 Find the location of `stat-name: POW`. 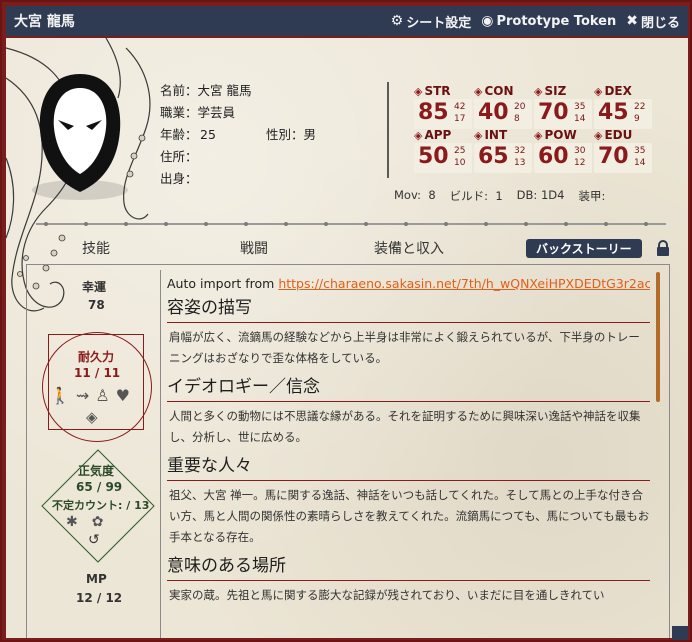

stat-name: POW is located at coordinates (560, 135).